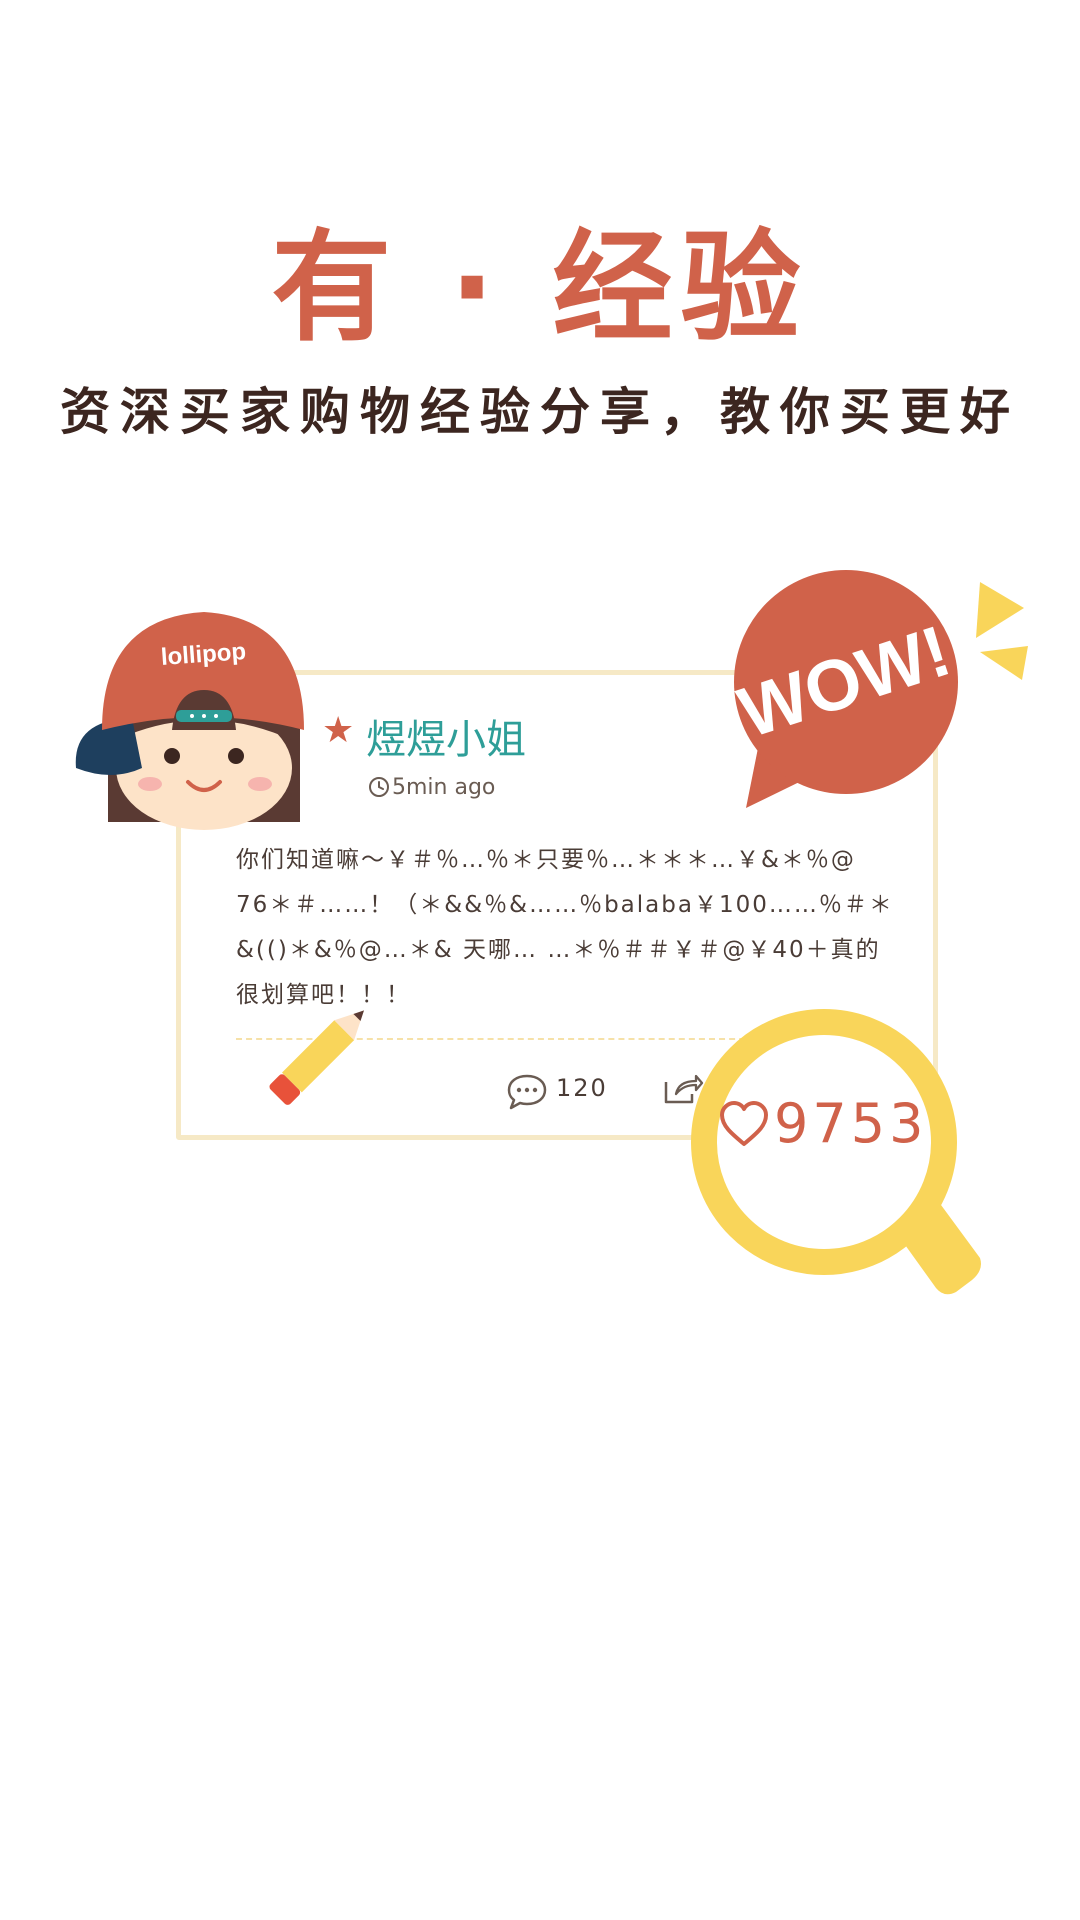  What do you see at coordinates (851, 1123) in the screenshot?
I see `like-count: 9753` at bounding box center [851, 1123].